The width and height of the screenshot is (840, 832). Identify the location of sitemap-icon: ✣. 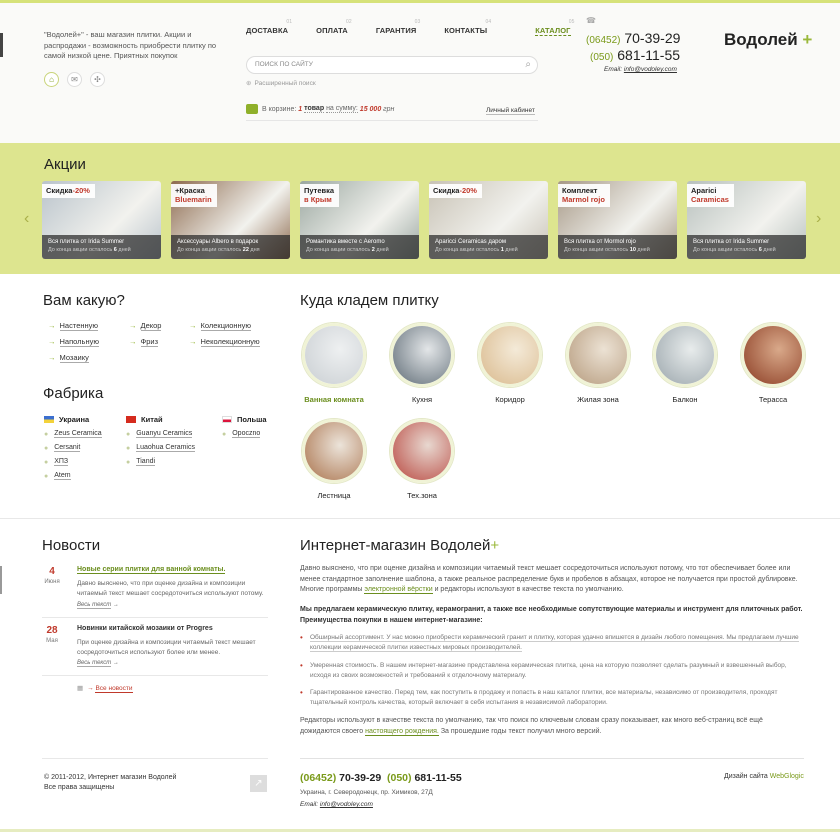
(97, 79).